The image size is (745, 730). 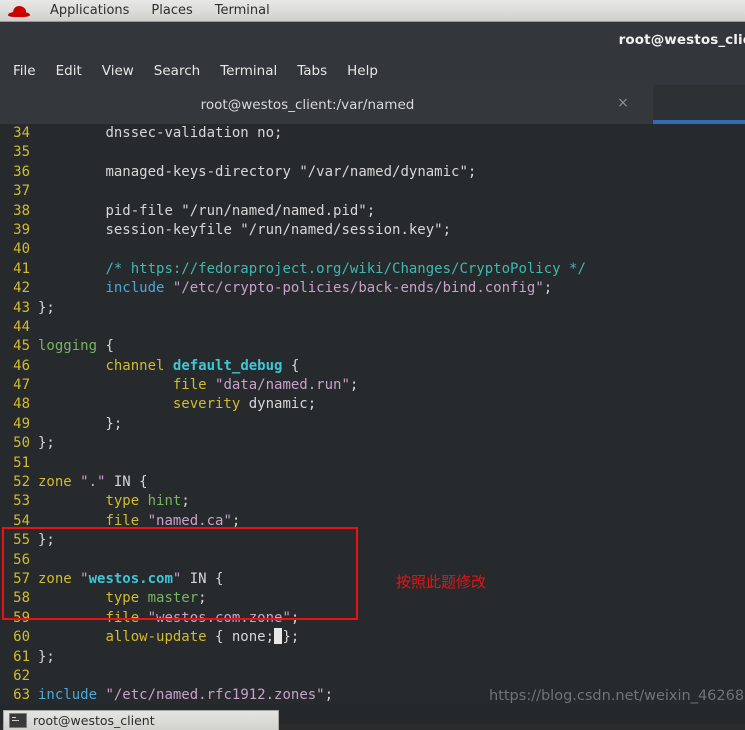 I want to click on editor-line: 51, so click(x=372, y=463).